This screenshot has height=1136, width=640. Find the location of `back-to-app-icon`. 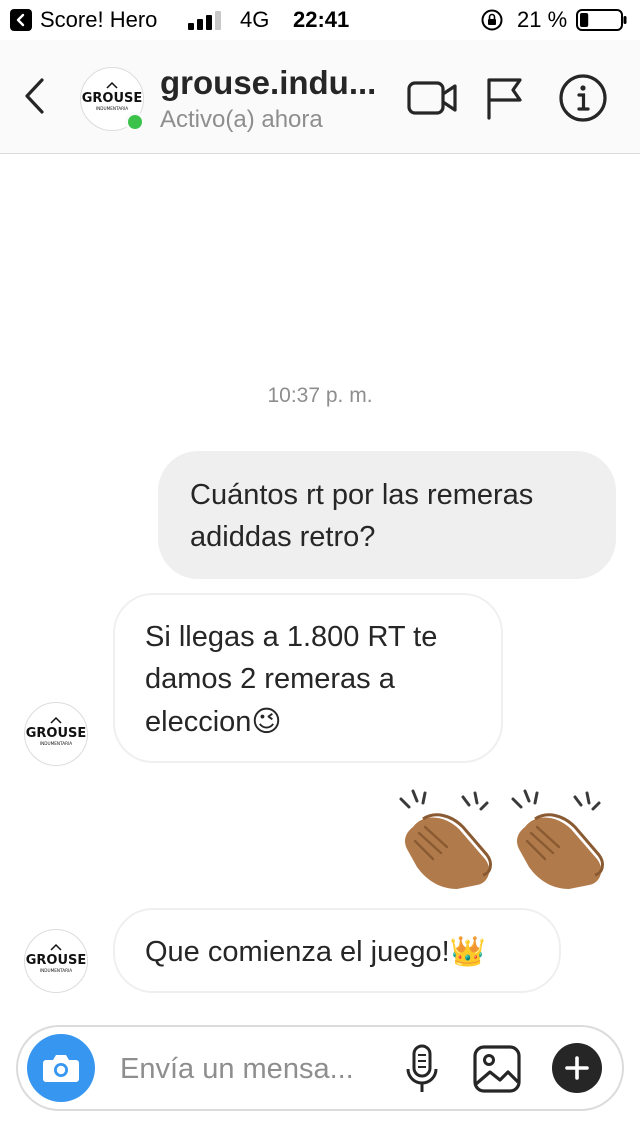

back-to-app-icon is located at coordinates (21, 20).